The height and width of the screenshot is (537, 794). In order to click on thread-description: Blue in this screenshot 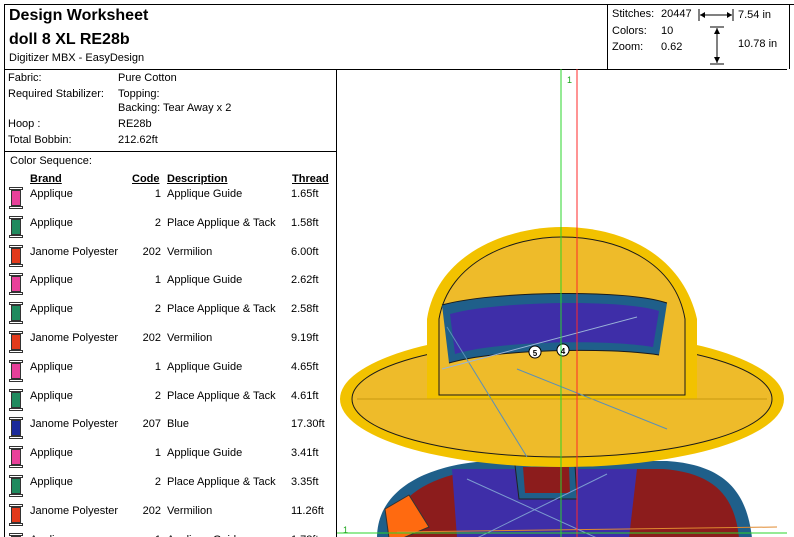, I will do `click(178, 424)`.